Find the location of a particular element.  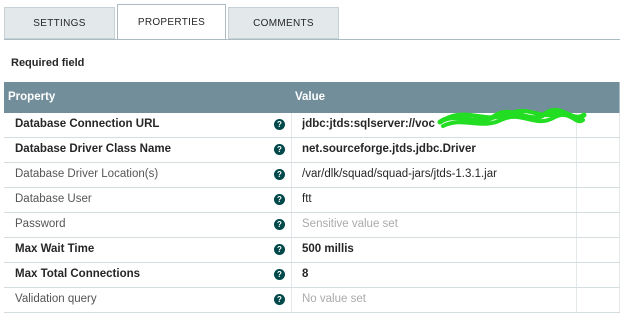

property-value: No value set is located at coordinates (436, 299).